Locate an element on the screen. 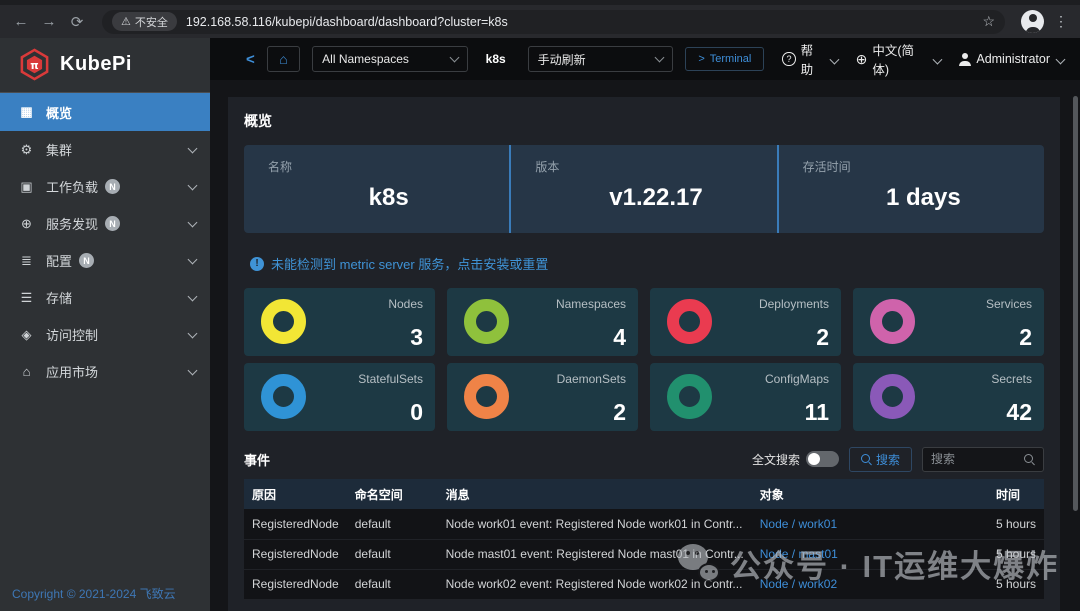 This screenshot has height=611, width=1080. sidebar-item-label: 存储 is located at coordinates (59, 298).